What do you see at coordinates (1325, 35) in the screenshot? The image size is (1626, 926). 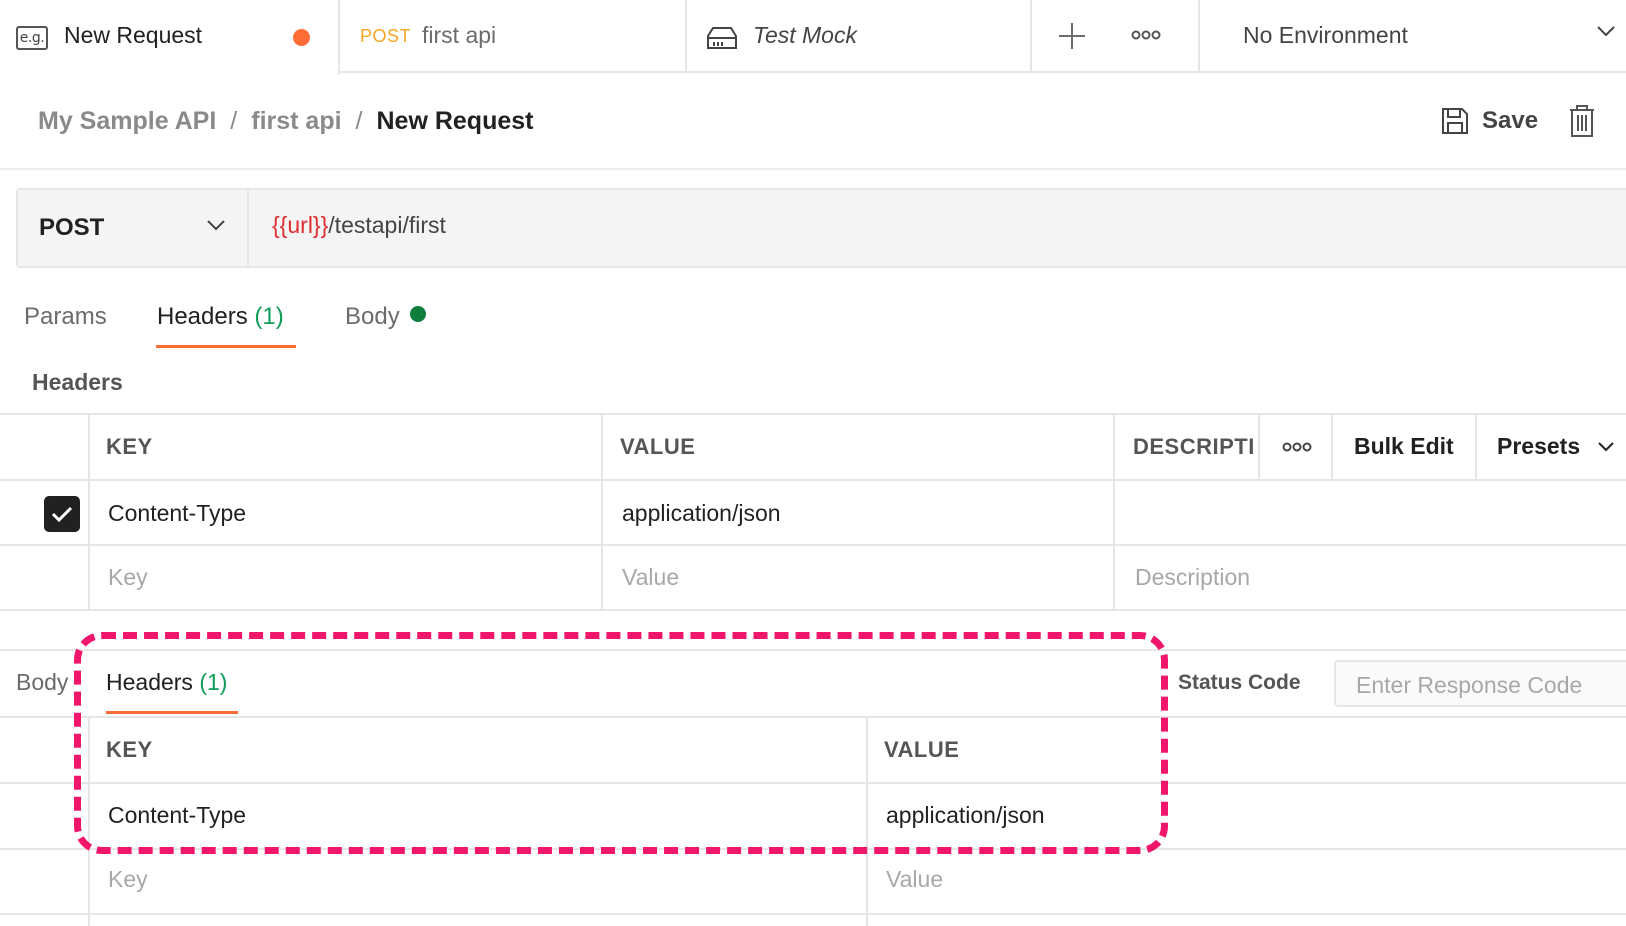 I see `environment-selector: No Environment` at bounding box center [1325, 35].